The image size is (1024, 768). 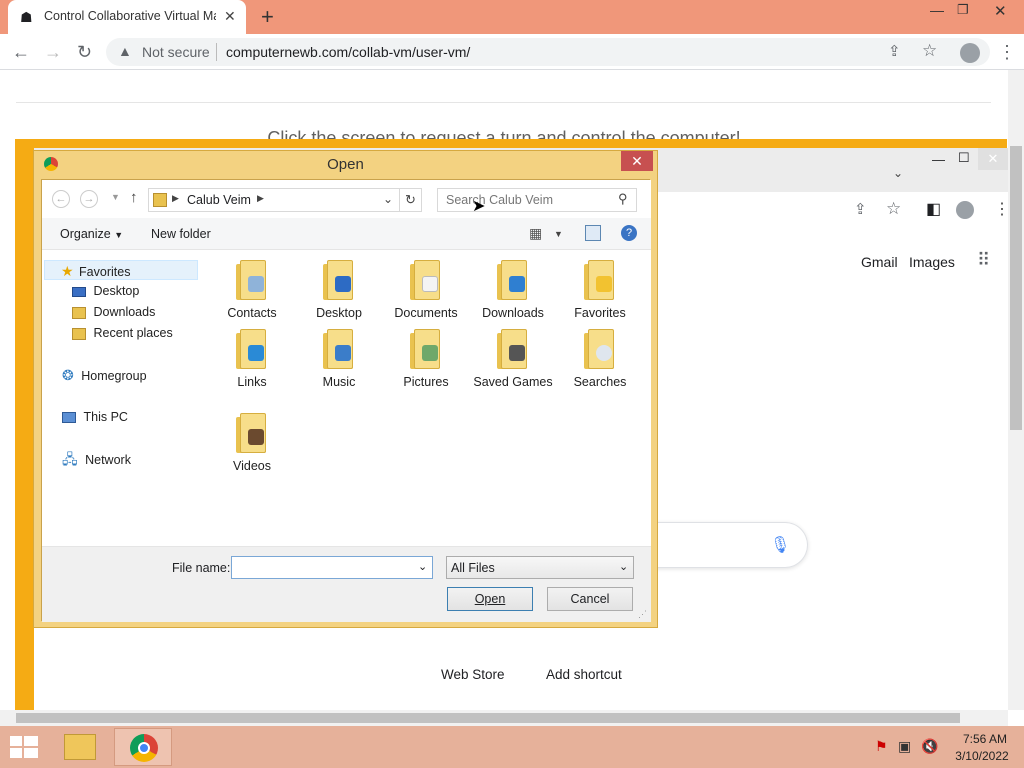 What do you see at coordinates (982, 756) in the screenshot?
I see `clock-date: 3/10/2022` at bounding box center [982, 756].